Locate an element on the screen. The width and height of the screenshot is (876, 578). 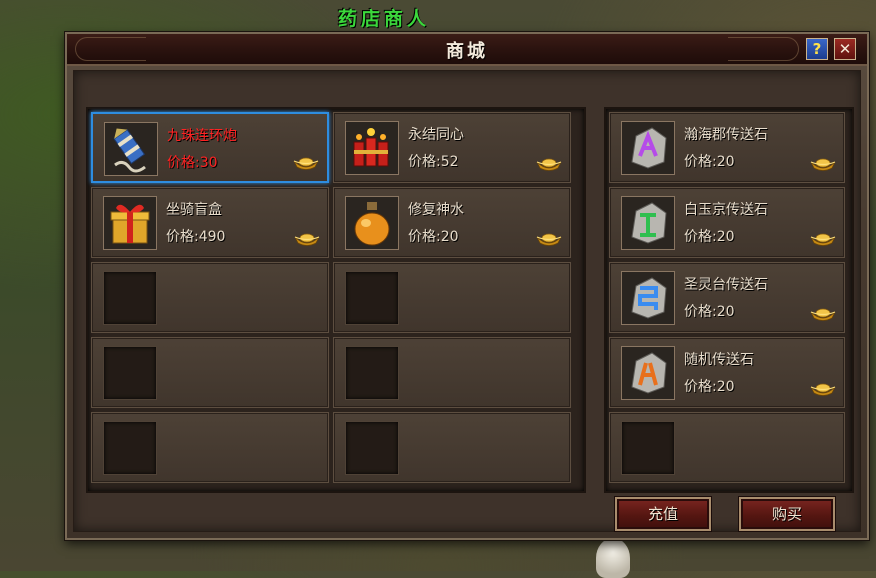
shop-item-slot: 瀚海郡传送石 价格:20 is located at coordinates (727, 147).